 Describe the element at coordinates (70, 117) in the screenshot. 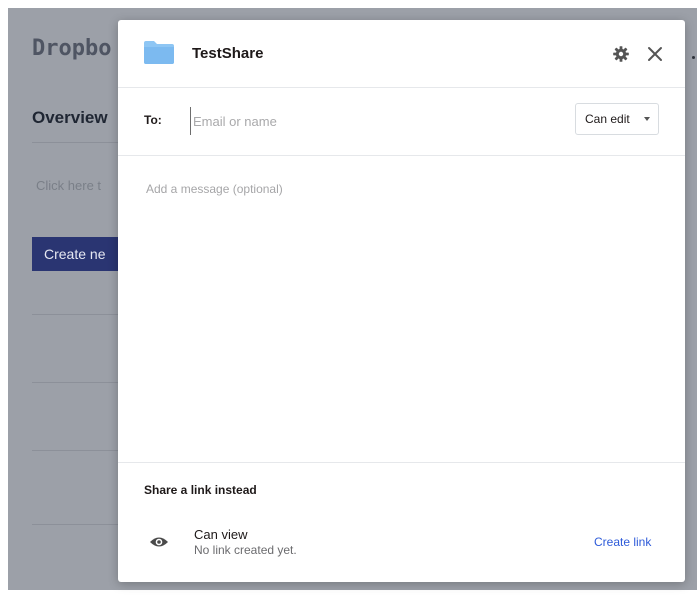

I see `overview-heading: Overview` at that location.